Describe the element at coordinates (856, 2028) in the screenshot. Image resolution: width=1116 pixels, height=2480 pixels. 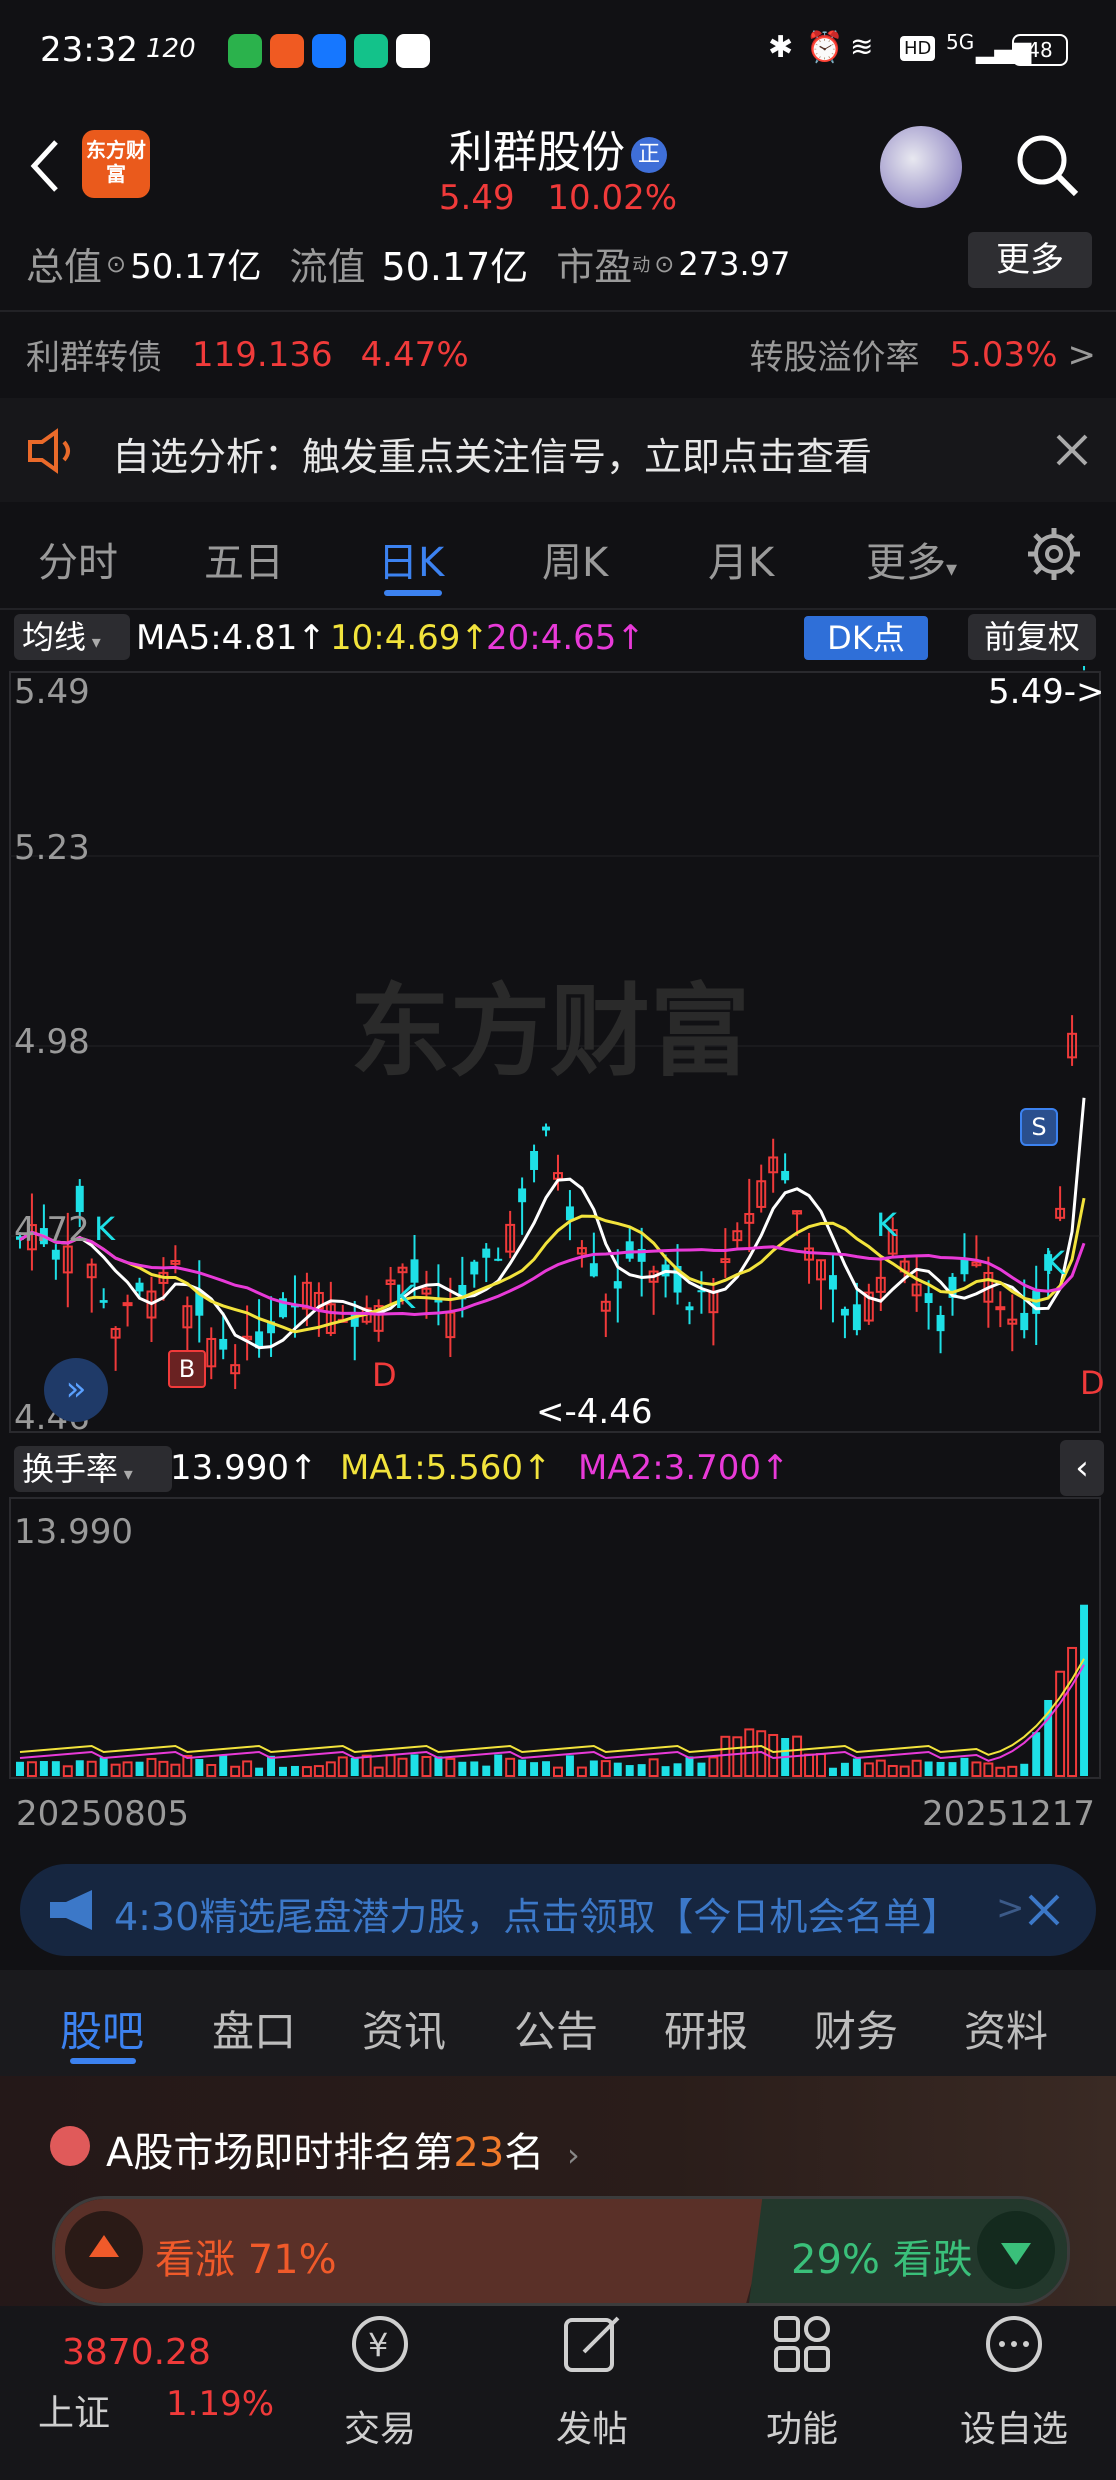
I see `tab-financials: 财务` at that location.